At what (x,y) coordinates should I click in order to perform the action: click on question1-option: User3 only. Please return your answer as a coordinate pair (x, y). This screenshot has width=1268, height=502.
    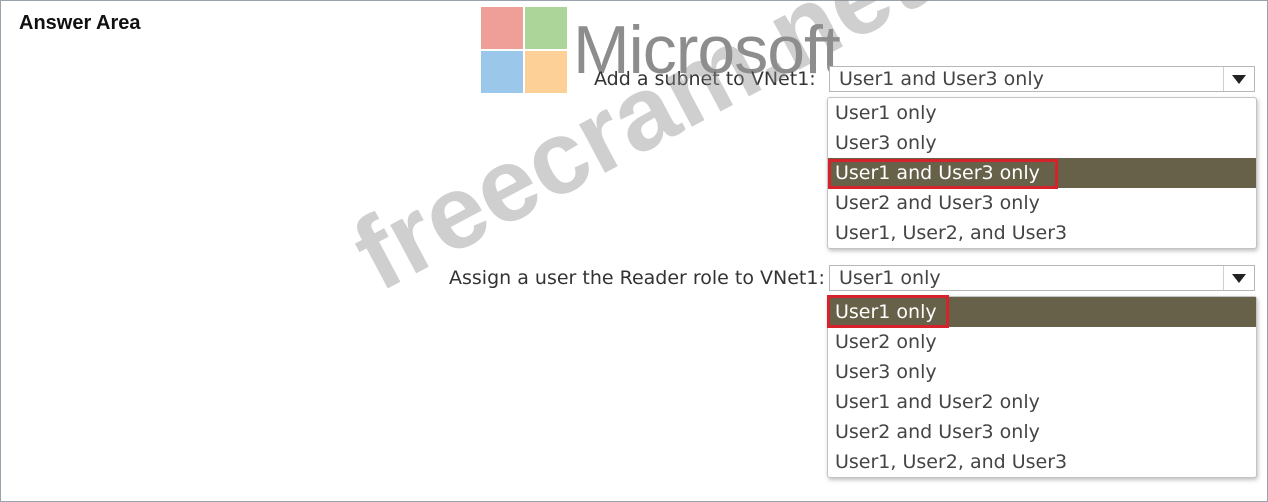
    Looking at the image, I should click on (1042, 143).